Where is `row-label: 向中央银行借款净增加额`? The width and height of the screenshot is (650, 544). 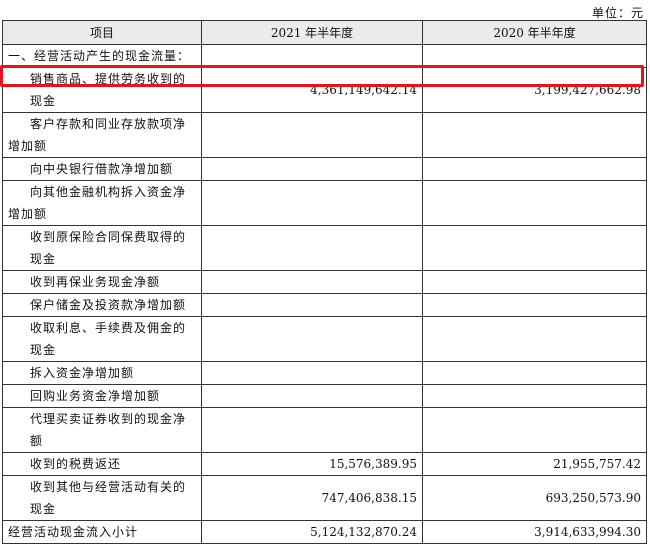
row-label: 向中央银行借款净增加额 is located at coordinates (102, 169).